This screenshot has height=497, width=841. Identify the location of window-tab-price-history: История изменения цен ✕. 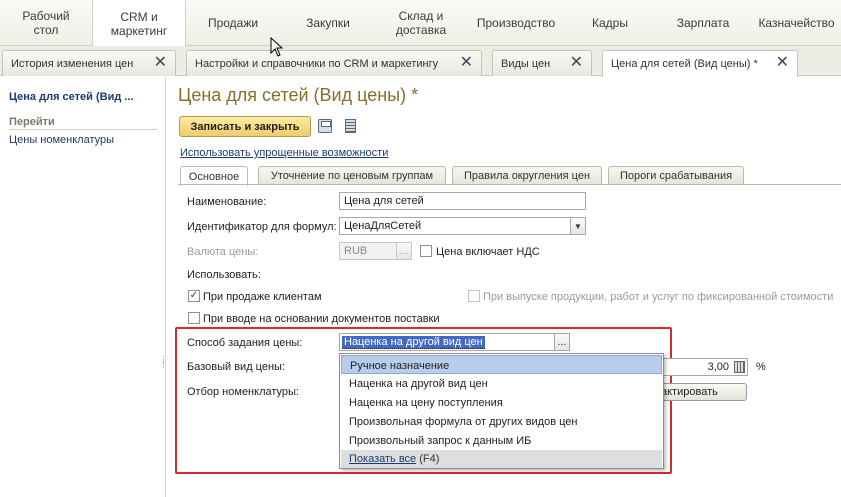
(89, 63).